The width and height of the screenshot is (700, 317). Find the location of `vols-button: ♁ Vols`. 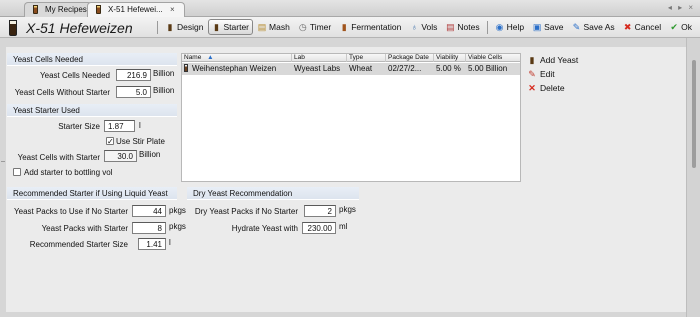

vols-button: ♁ Vols is located at coordinates (423, 27).